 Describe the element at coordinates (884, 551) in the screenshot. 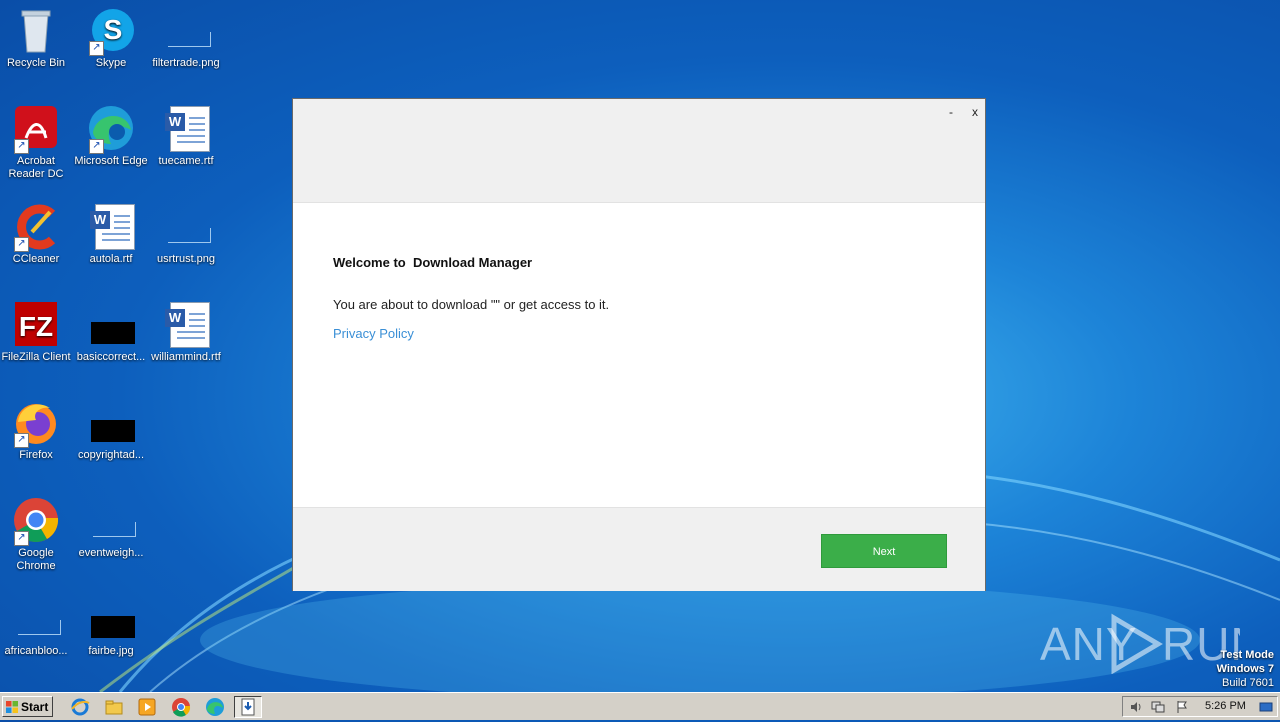

I see `next-button: Next` at that location.